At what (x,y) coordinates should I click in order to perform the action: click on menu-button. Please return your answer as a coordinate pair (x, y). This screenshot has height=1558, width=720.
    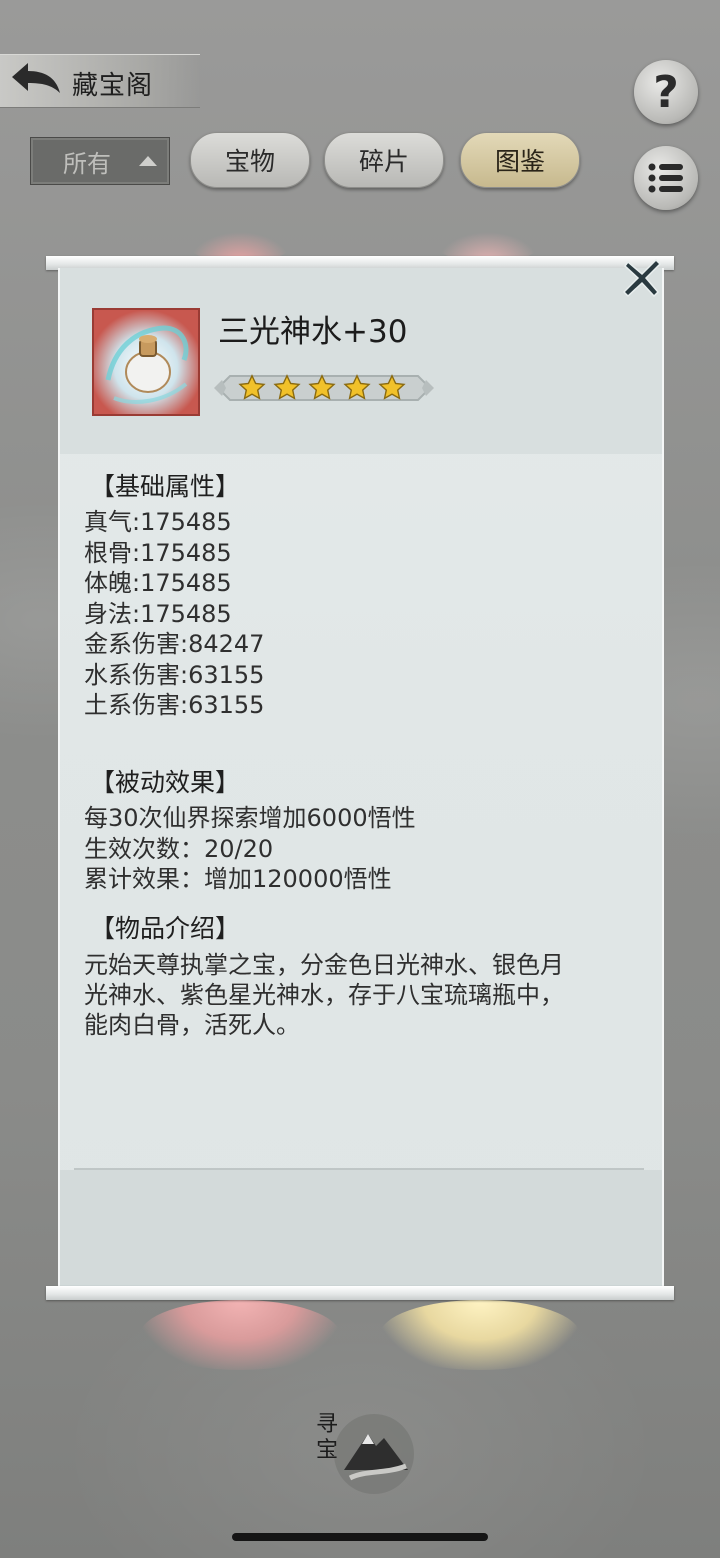
    Looking at the image, I should click on (666, 178).